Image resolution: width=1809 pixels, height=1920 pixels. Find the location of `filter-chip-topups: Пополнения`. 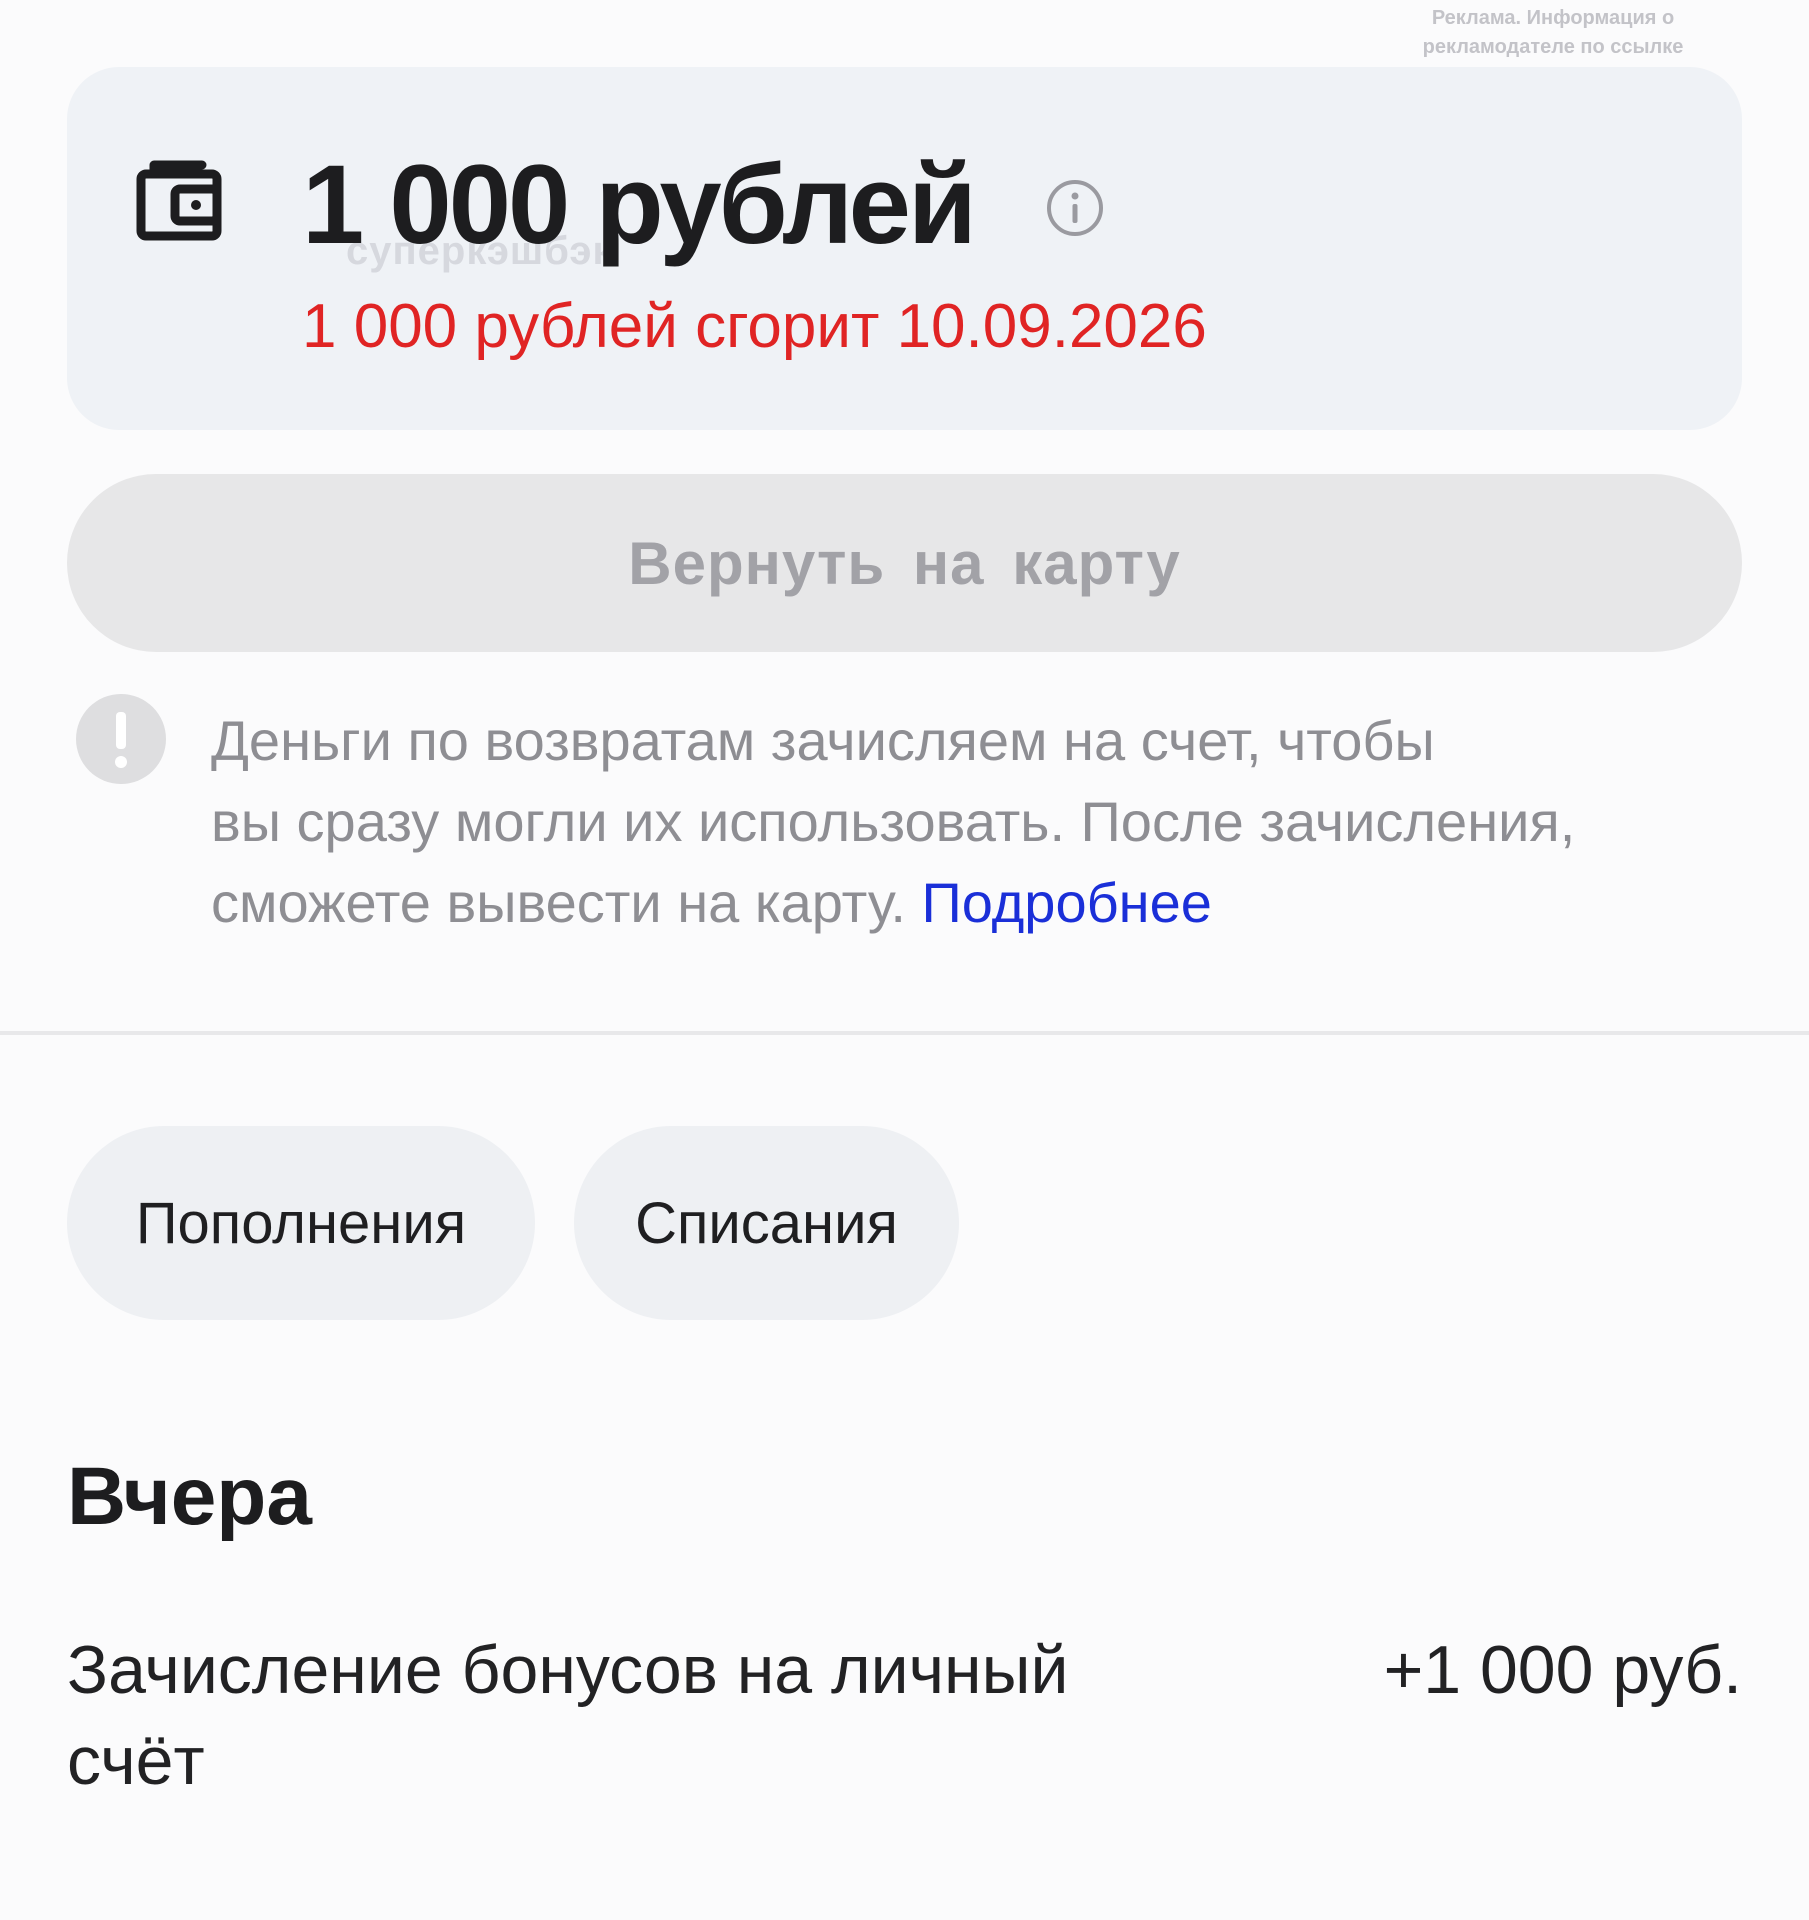

filter-chip-topups: Пополнения is located at coordinates (301, 1223).